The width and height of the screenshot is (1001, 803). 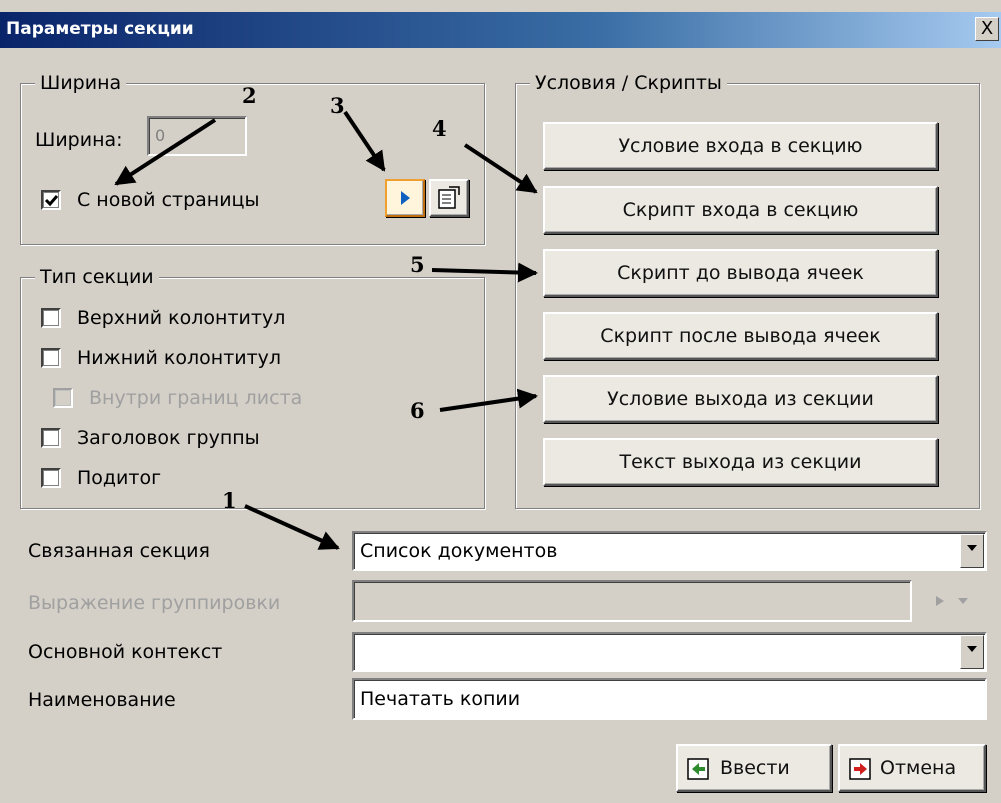 What do you see at coordinates (669, 551) in the screenshot?
I see `linked-section-select: Список документов` at bounding box center [669, 551].